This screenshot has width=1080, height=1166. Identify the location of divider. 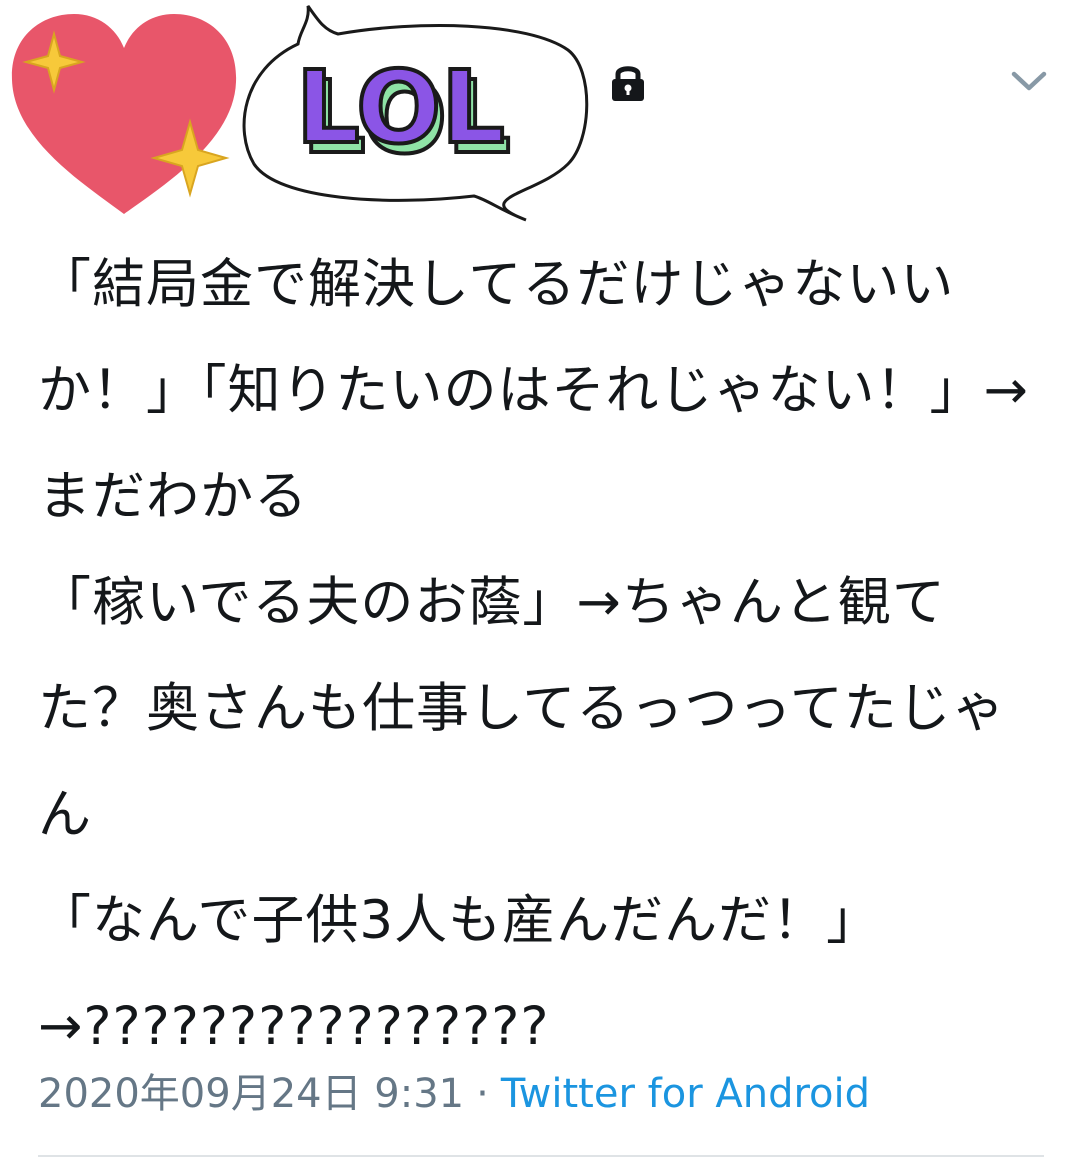
(541, 1156).